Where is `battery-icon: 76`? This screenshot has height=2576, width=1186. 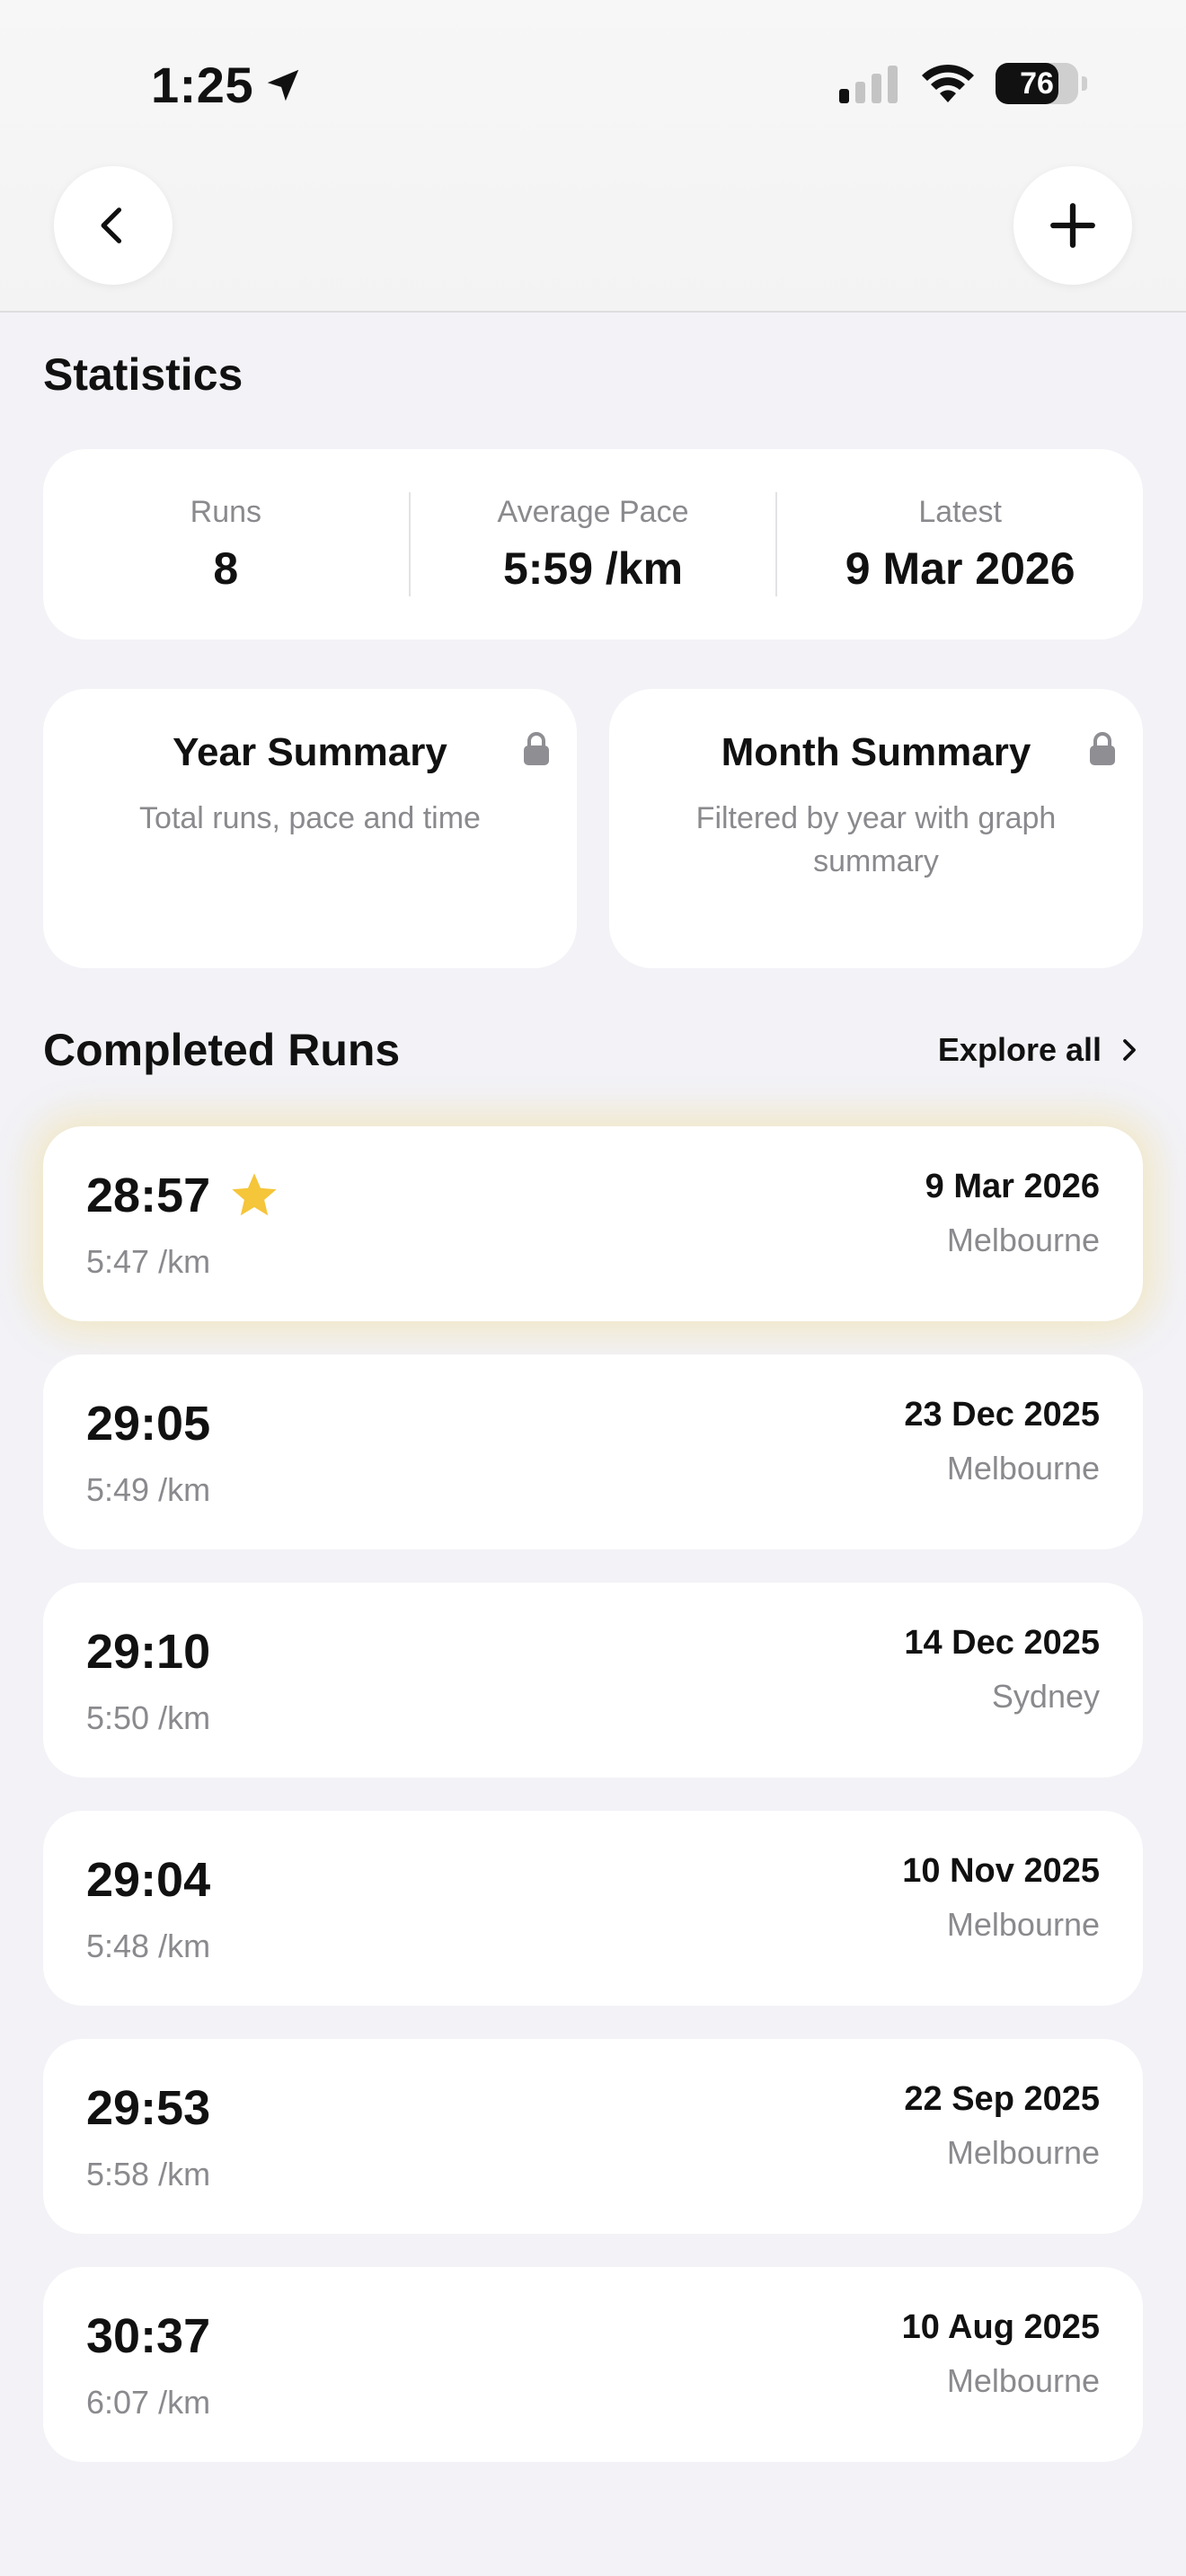 battery-icon: 76 is located at coordinates (1041, 83).